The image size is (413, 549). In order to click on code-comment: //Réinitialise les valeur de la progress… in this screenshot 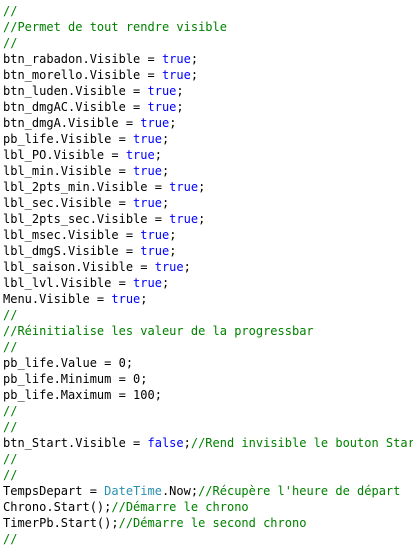, I will do `click(158, 331)`.